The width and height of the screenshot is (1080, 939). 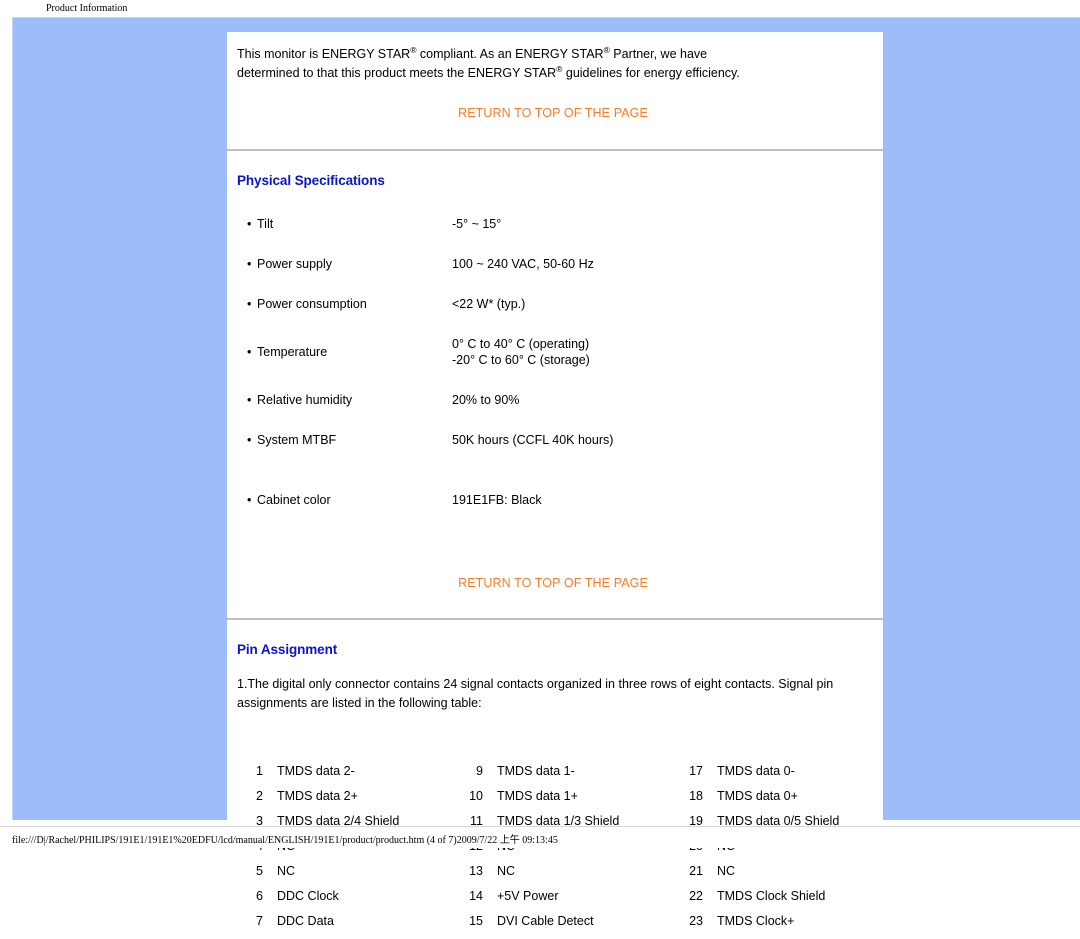 I want to click on spec-label-text: System MTBF, so click(x=297, y=440).